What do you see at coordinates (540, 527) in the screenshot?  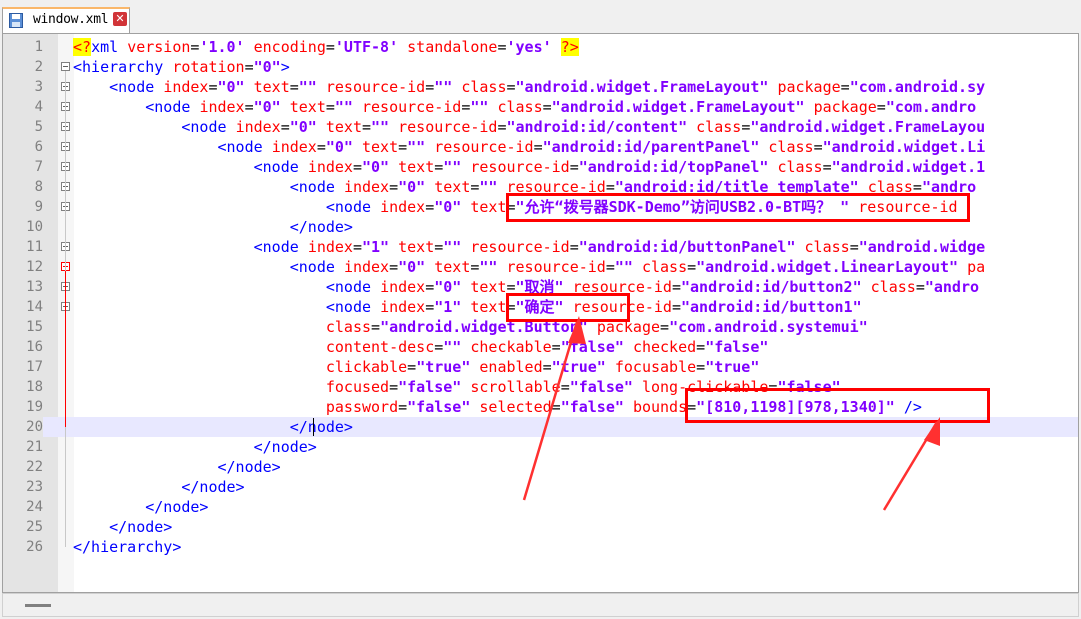 I see `code-line: 25 </node>` at bounding box center [540, 527].